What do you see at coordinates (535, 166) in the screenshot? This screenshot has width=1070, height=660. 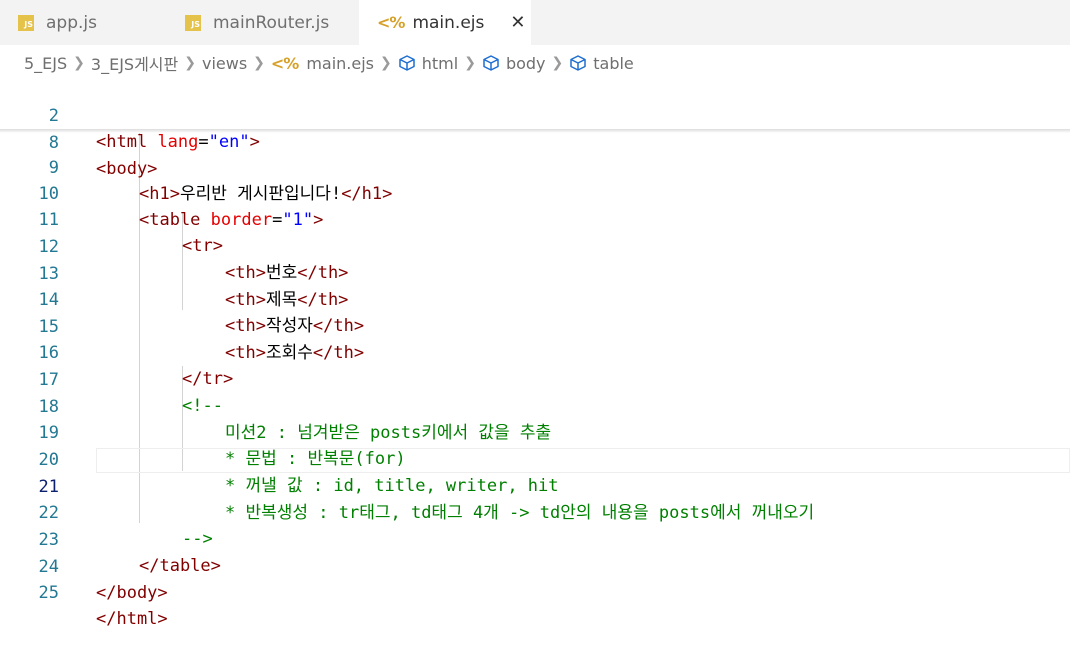 I see `code-line: 9 <h1>우리반 게시판입니다!</h1>` at bounding box center [535, 166].